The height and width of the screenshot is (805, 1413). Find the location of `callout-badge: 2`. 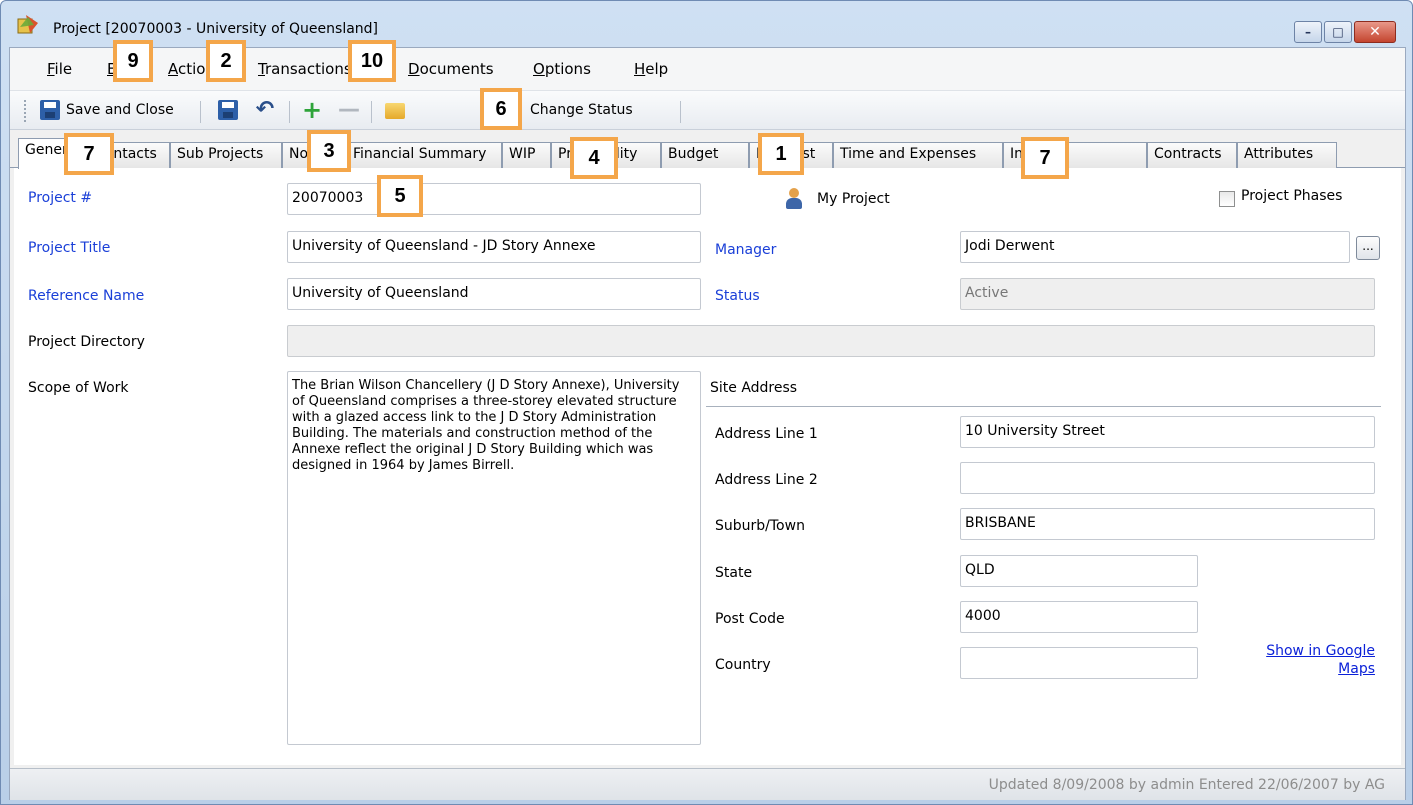

callout-badge: 2 is located at coordinates (226, 61).